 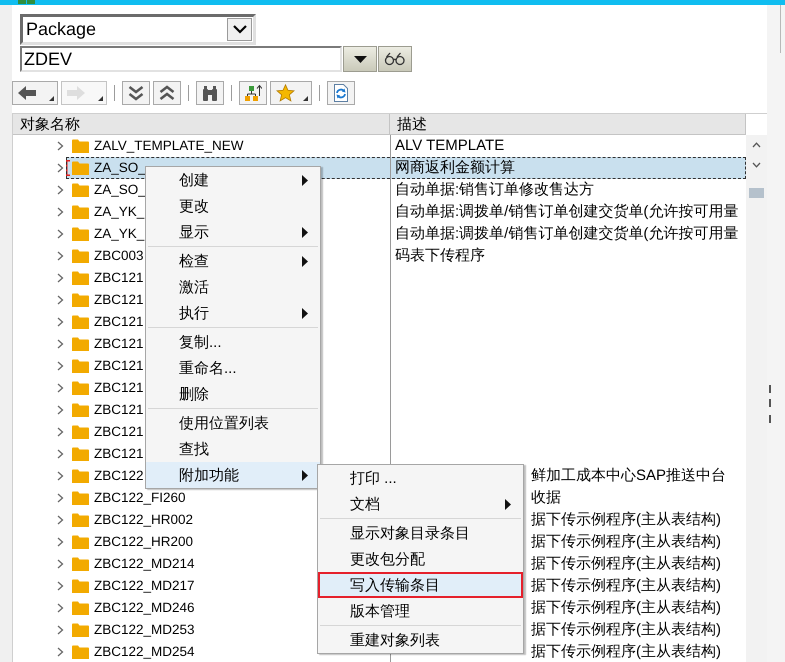 I want to click on arrow-right-icon, so click(x=76, y=93).